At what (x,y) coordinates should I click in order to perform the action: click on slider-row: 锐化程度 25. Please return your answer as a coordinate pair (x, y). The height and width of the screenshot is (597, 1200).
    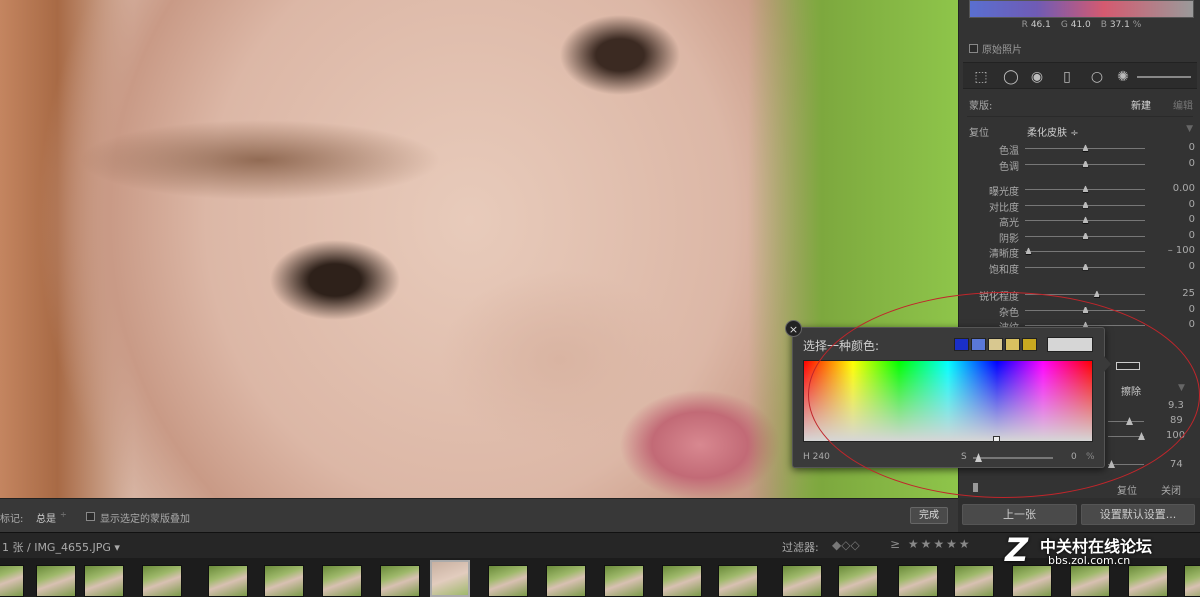
    Looking at the image, I should click on (1079, 295).